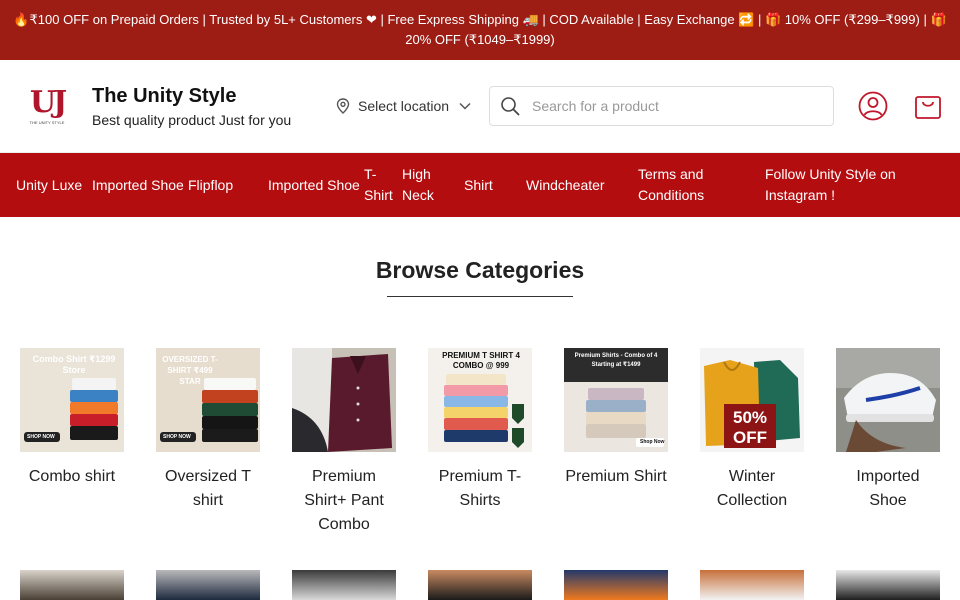 The image size is (960, 600). I want to click on brand-name: The Unity Style, so click(205, 96).